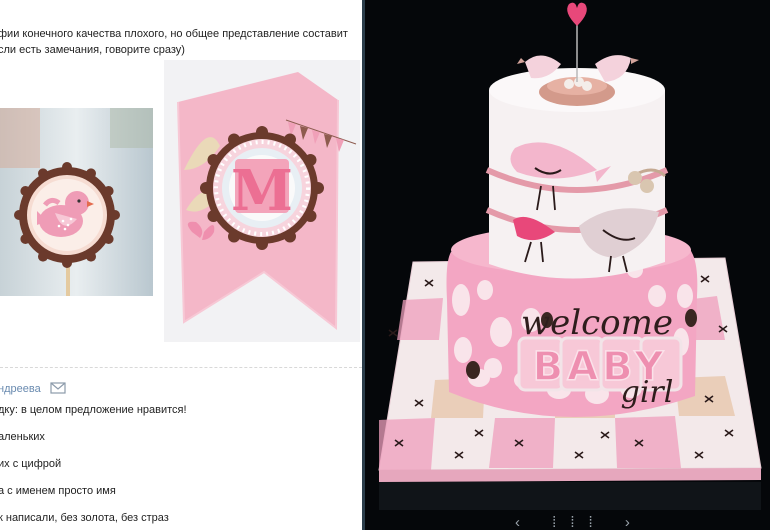 The image size is (770, 530). Describe the element at coordinates (93, 410) in the screenshot. I see `comment-lead-text: дку: в целом предложение нравится!` at that location.